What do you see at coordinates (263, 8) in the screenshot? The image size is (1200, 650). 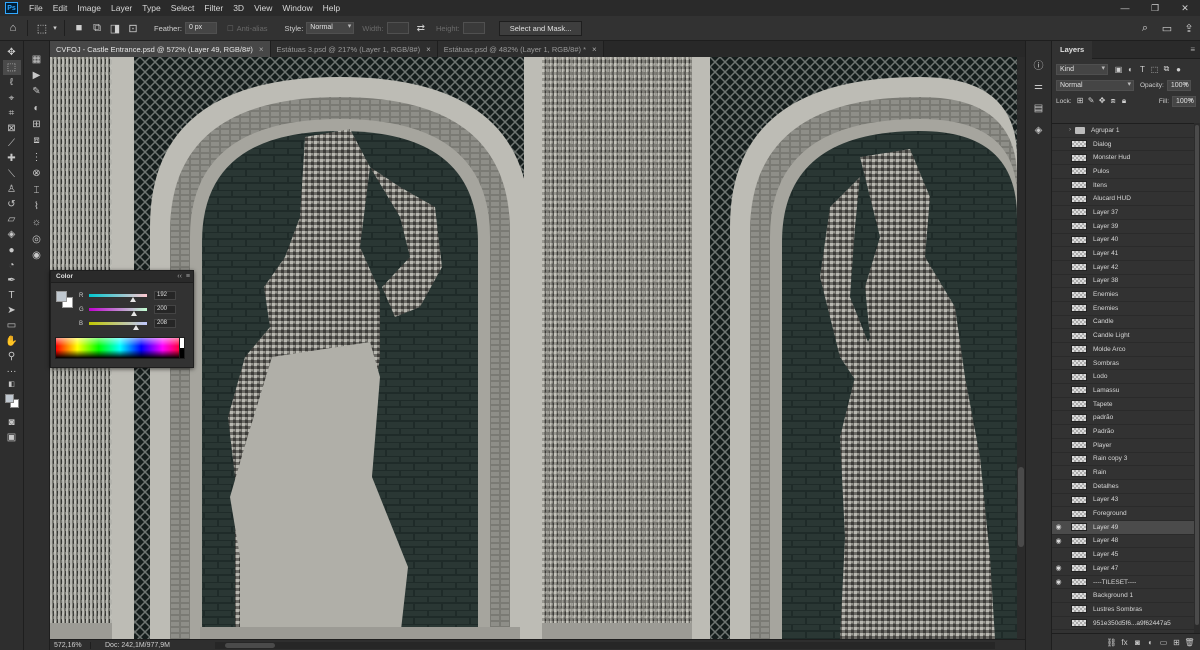 I see `menu-view: View` at bounding box center [263, 8].